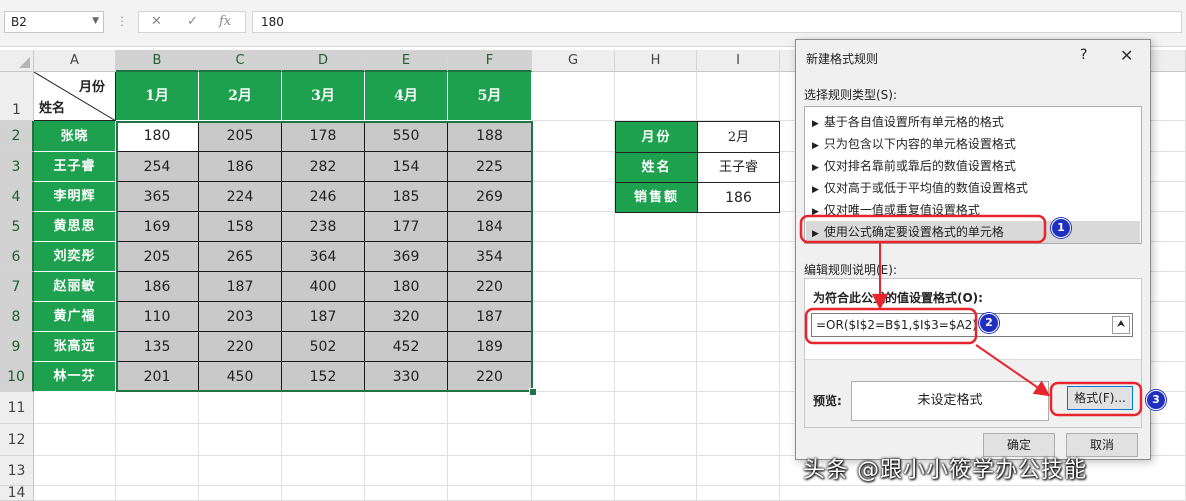  I want to click on column-header-i: I, so click(738, 61).